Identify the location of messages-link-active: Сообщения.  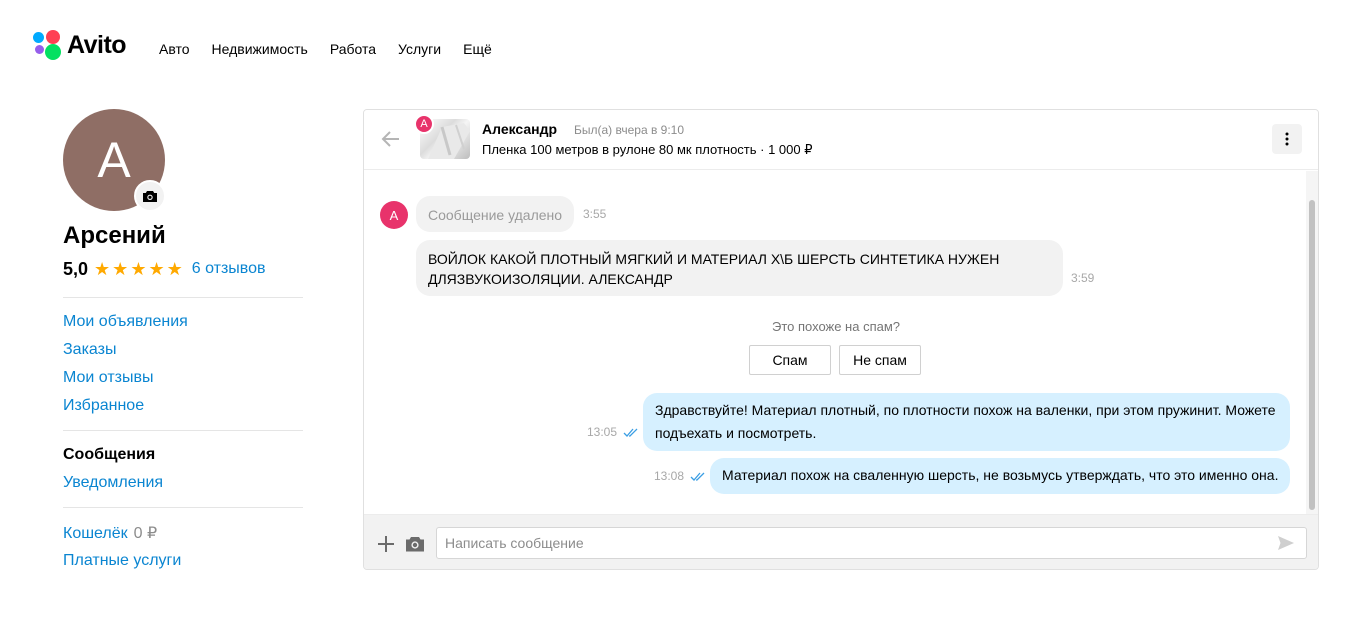
(109, 455).